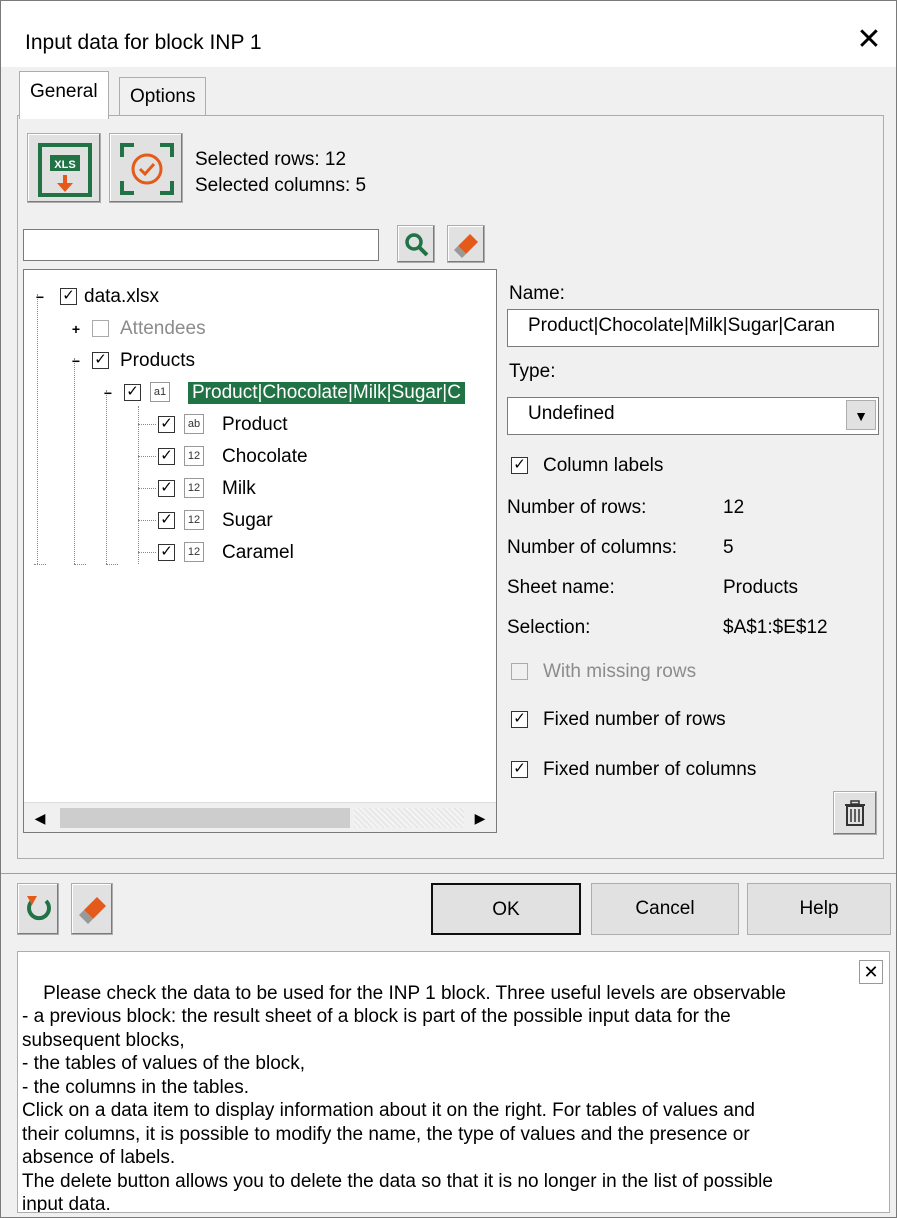 Image resolution: width=897 pixels, height=1218 pixels. Describe the element at coordinates (194, 424) in the screenshot. I see `text-type-icon: ab` at that location.